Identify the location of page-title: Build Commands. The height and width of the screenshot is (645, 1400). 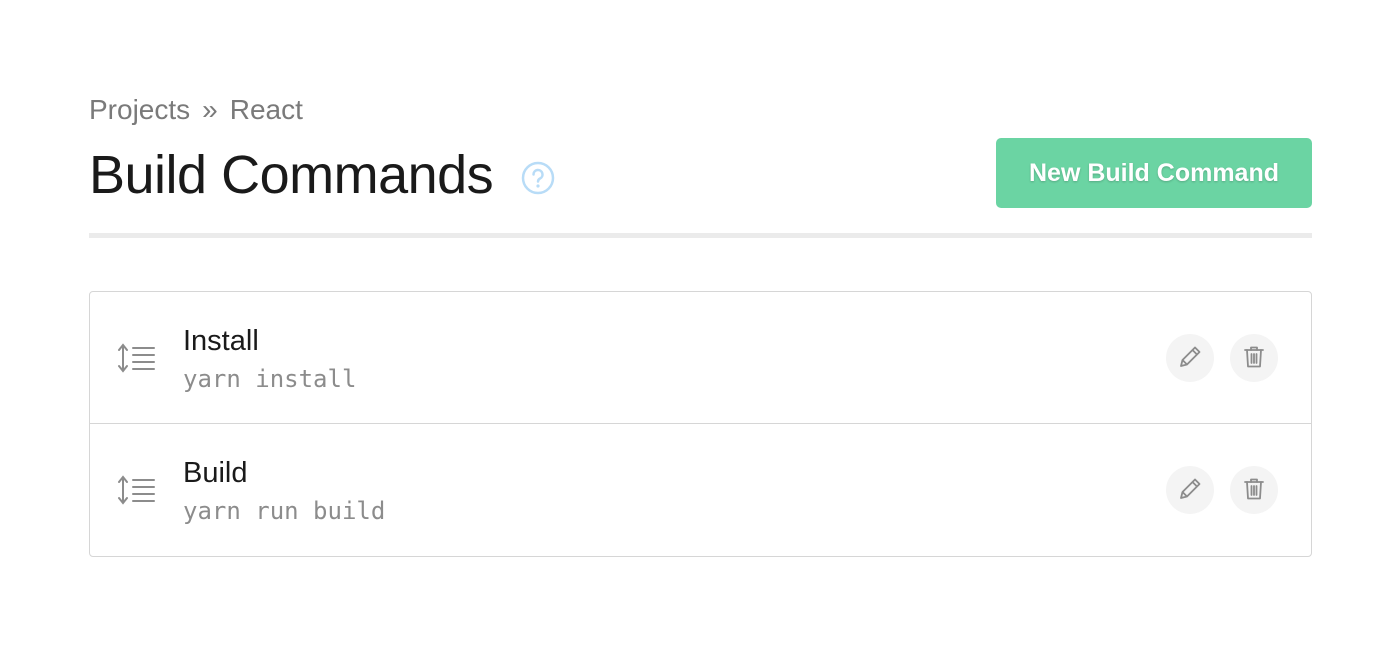
(291, 175).